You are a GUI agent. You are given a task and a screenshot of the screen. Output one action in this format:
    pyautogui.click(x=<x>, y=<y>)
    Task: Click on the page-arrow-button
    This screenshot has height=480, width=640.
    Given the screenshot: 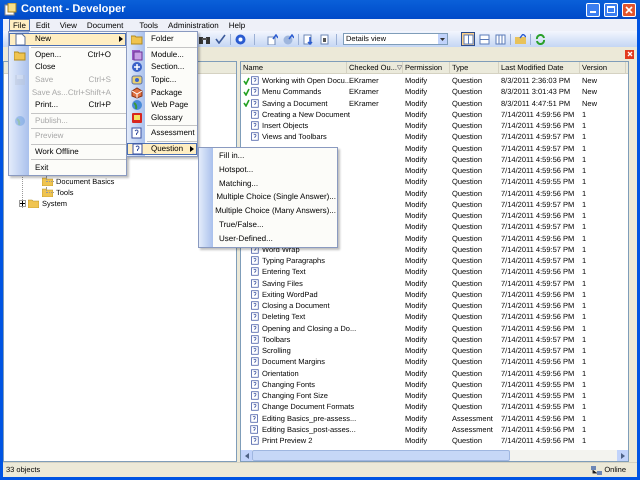 What is the action you would take?
    pyautogui.click(x=272, y=39)
    